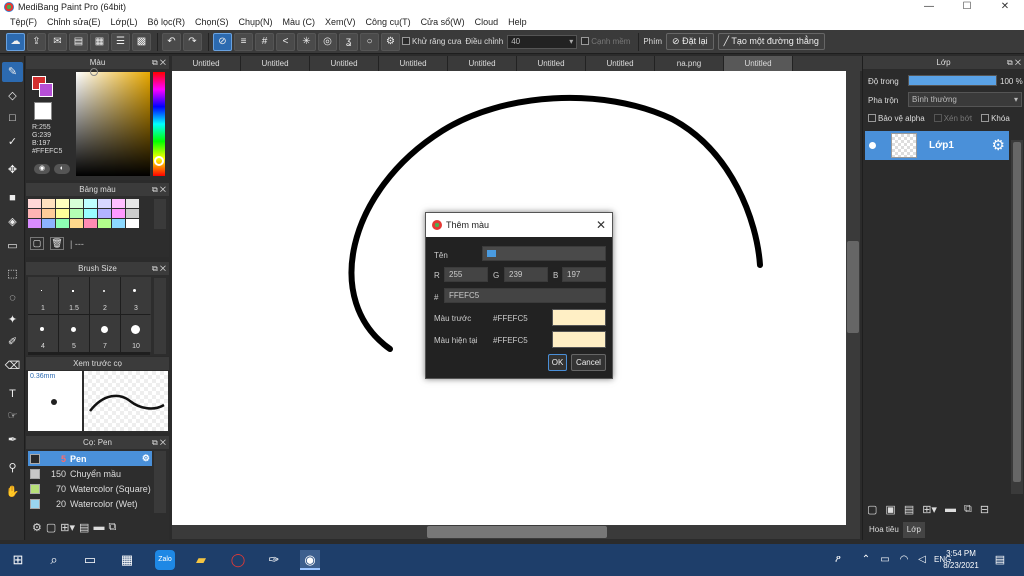 The height and width of the screenshot is (576, 1024). What do you see at coordinates (74, 333) in the screenshot?
I see `brush-size-cell: 5` at bounding box center [74, 333].